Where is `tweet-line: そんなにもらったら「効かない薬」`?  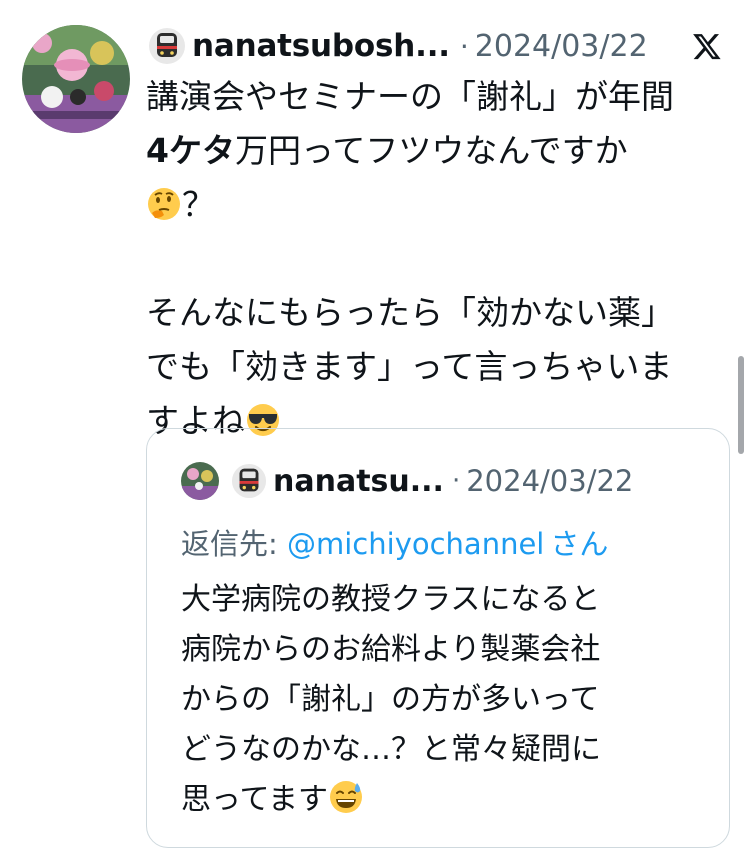 tweet-line: そんなにもらったら「効かない薬」 is located at coordinates (410, 312).